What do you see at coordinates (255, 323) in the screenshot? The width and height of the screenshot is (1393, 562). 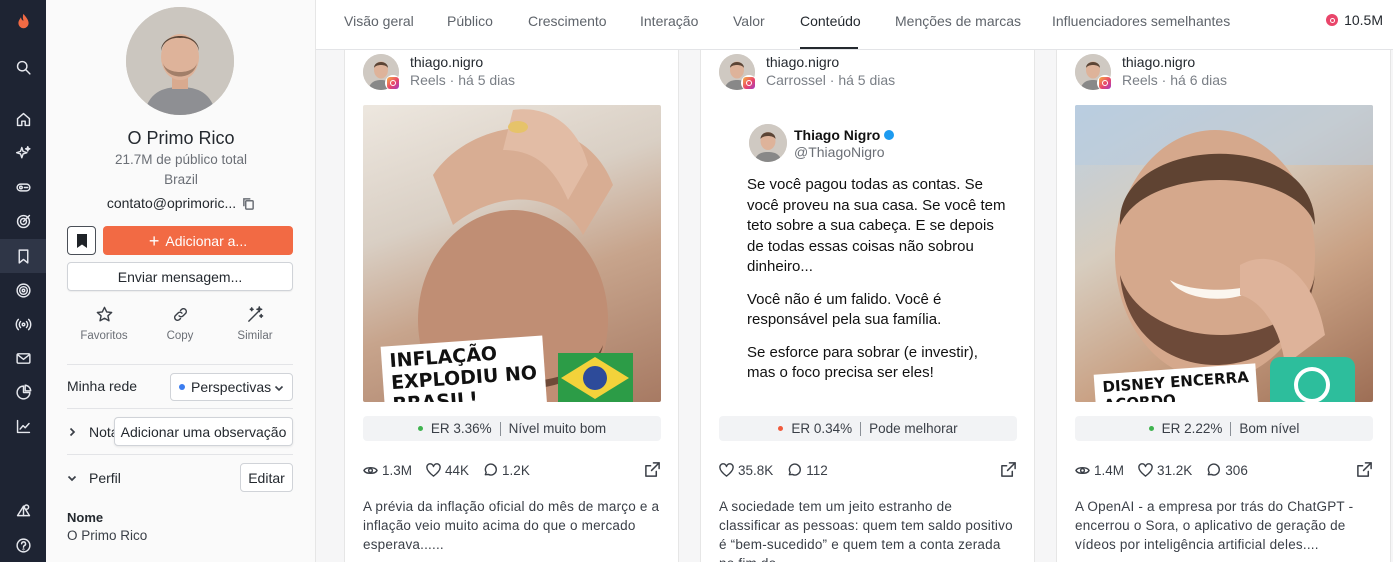 I see `similar-action: Similar` at bounding box center [255, 323].